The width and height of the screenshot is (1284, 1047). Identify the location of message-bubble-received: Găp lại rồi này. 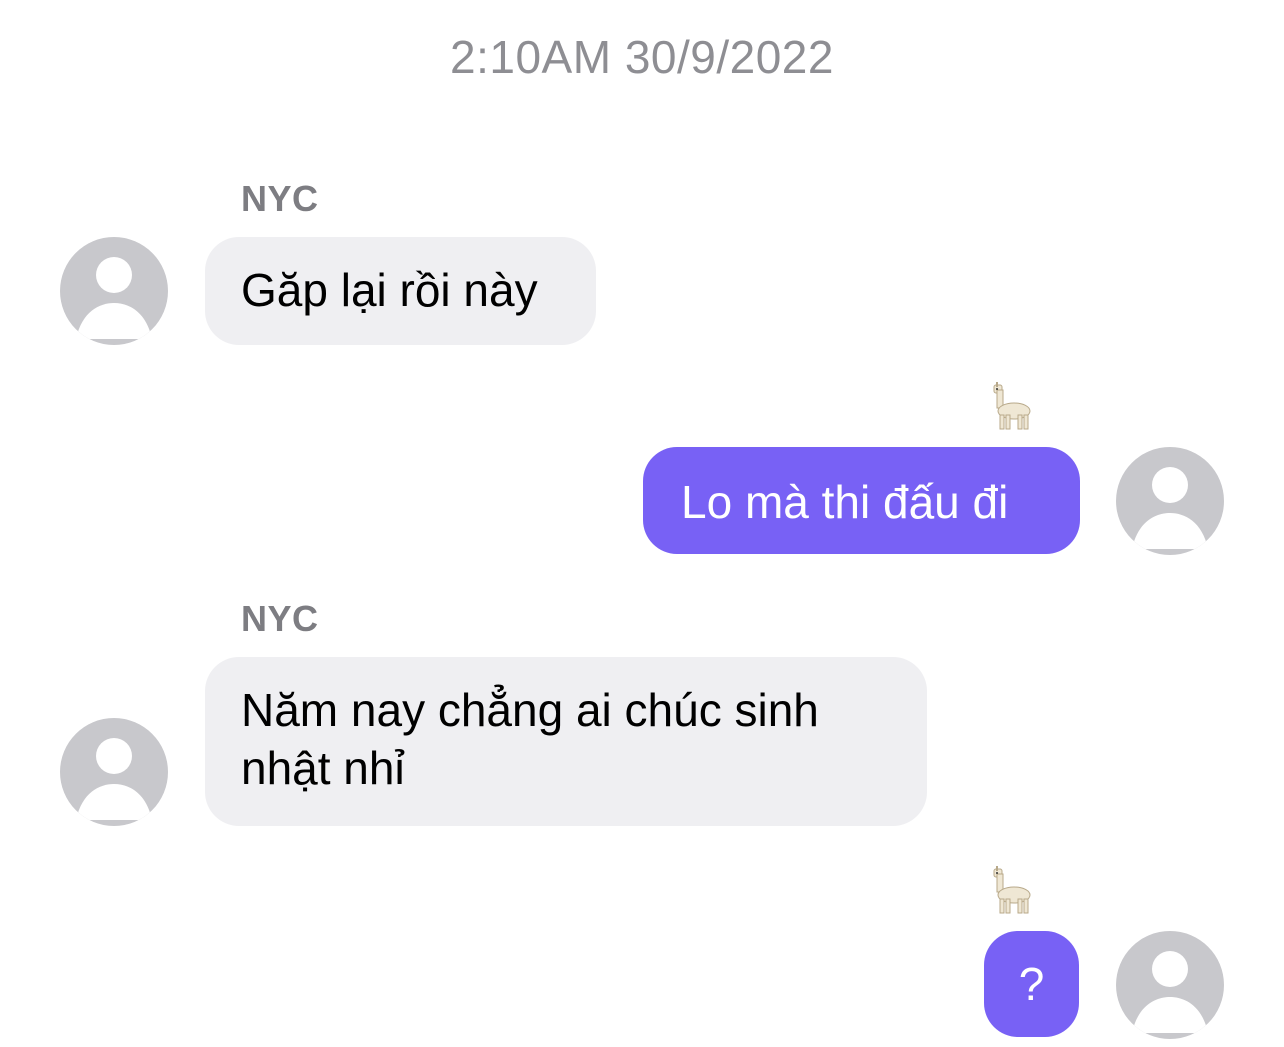
(400, 291).